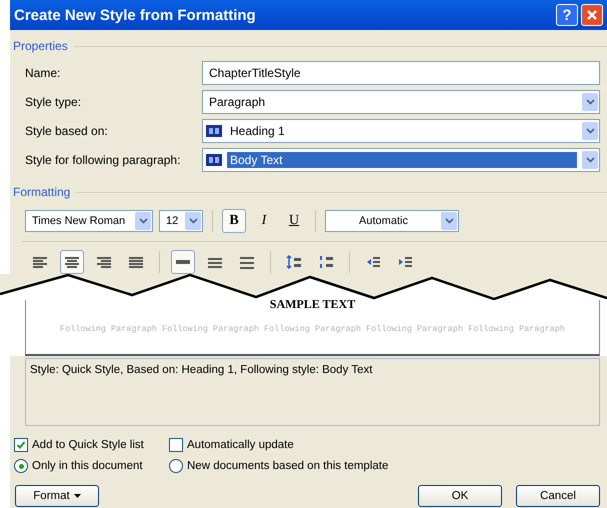 Image resolution: width=607 pixels, height=508 pixels. Describe the element at coordinates (401, 102) in the screenshot. I see `dropdown: Paragraph` at that location.